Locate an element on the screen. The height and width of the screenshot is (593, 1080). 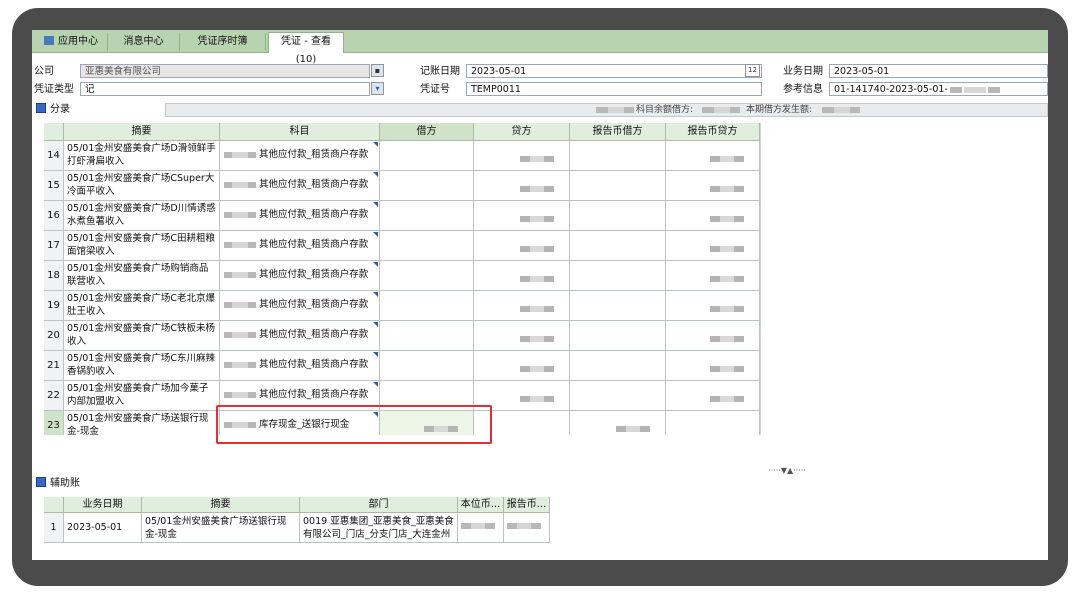
aux-row-summary: 05/01金州安盛美食广场送银行现金-现金 is located at coordinates (221, 528).